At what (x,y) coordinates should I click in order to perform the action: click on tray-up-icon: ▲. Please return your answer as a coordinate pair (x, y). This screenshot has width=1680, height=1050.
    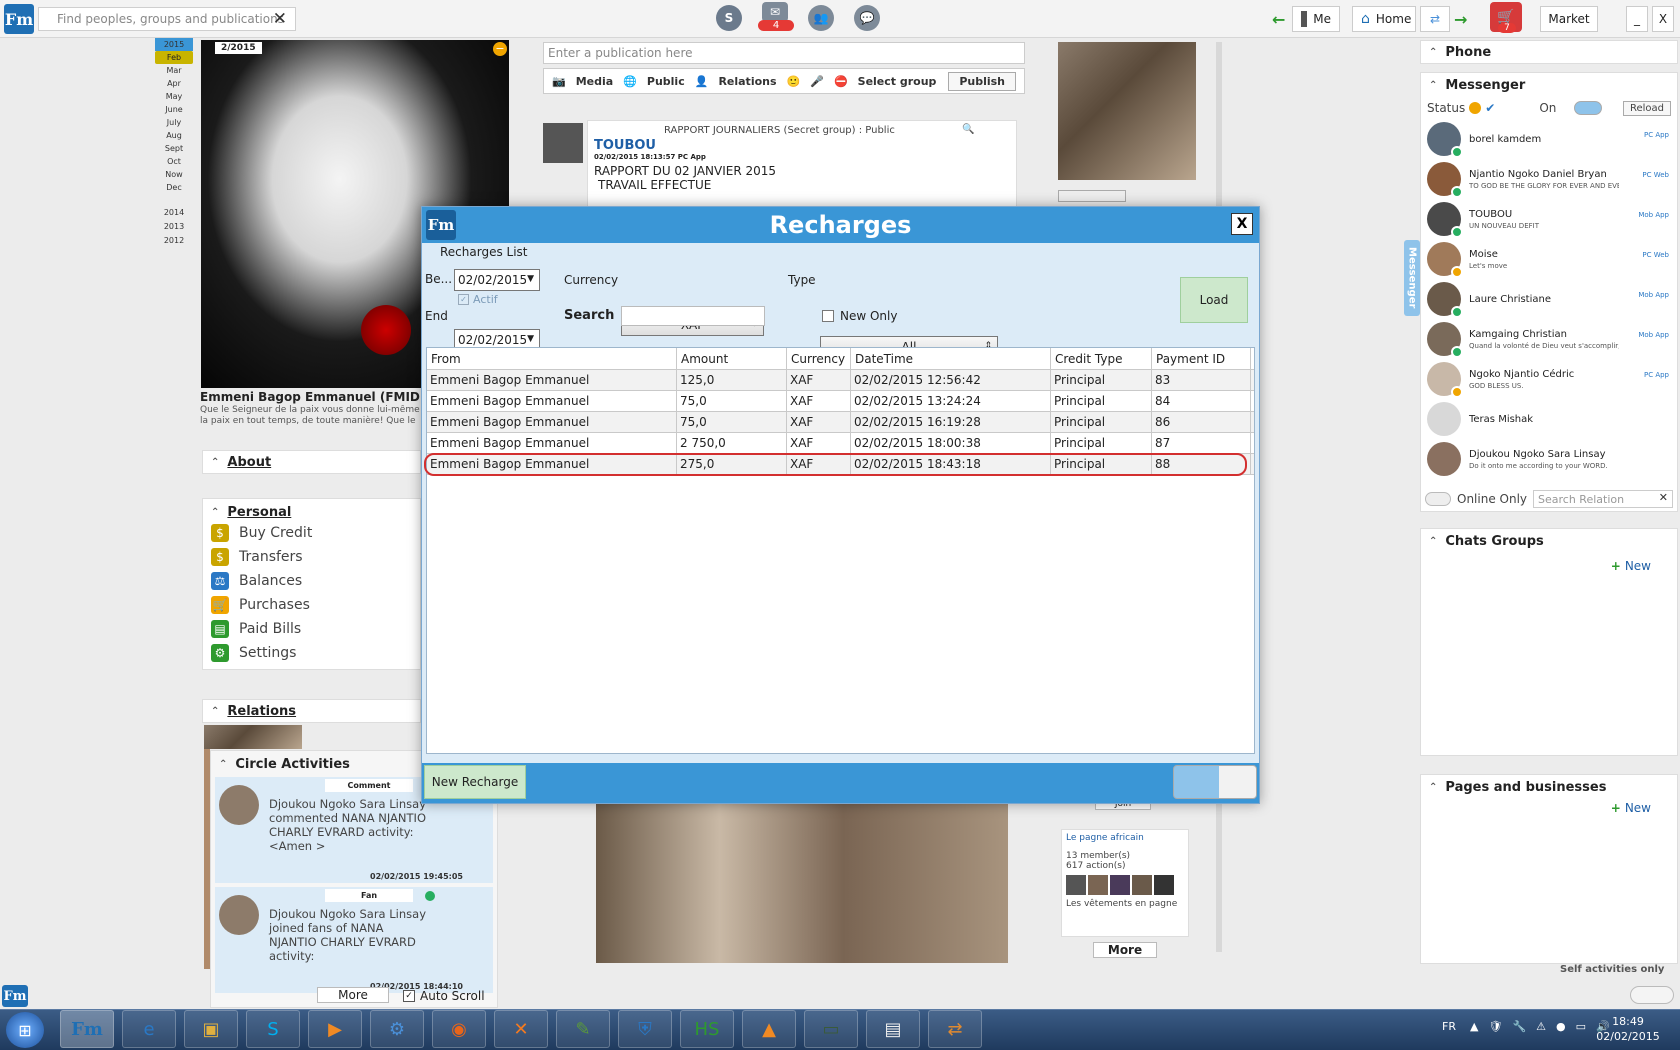
    Looking at the image, I should click on (1474, 1026).